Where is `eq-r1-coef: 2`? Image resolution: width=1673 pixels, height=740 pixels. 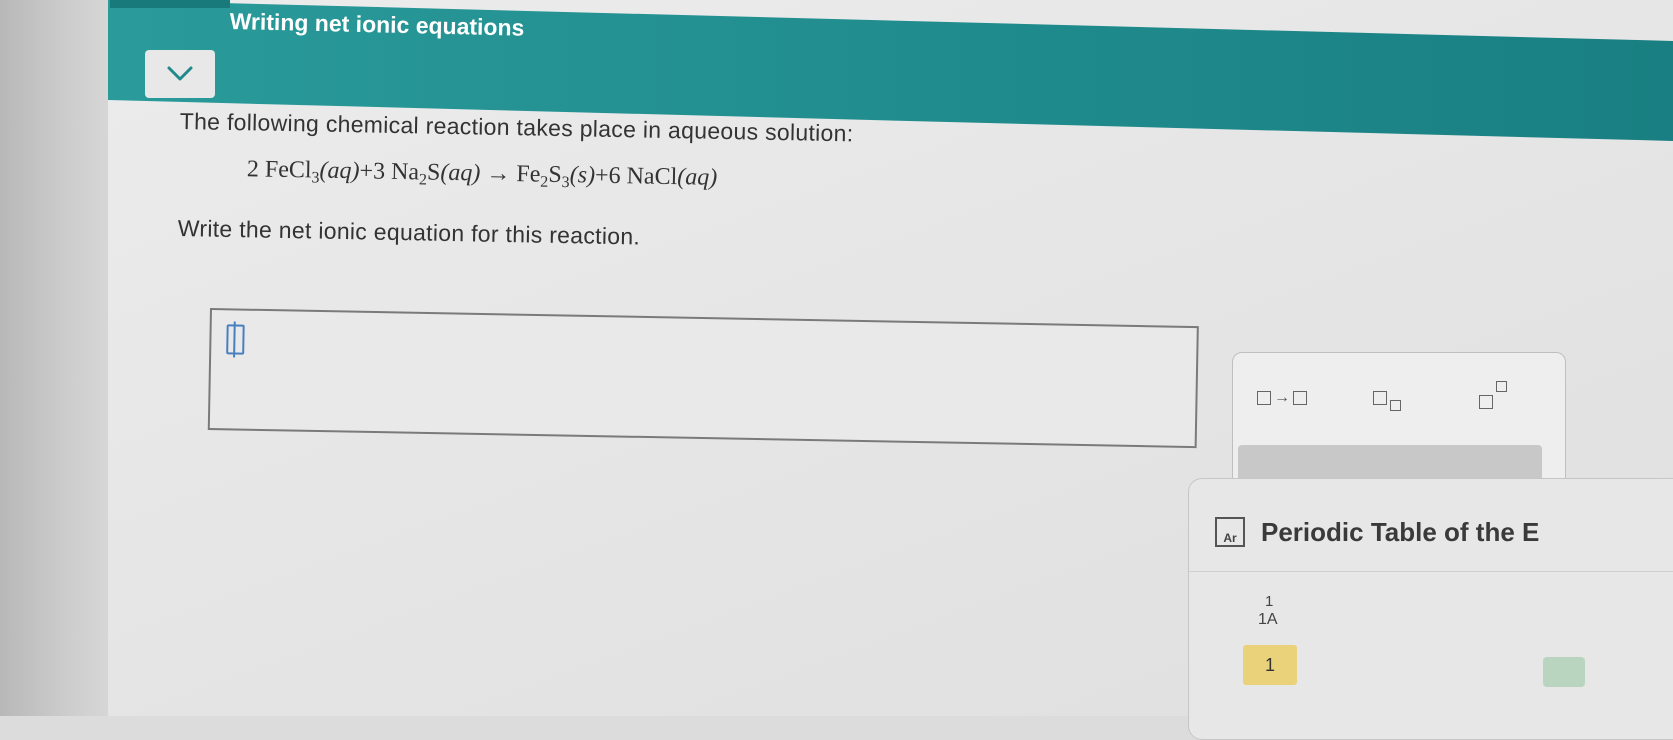 eq-r1-coef: 2 is located at coordinates (253, 169).